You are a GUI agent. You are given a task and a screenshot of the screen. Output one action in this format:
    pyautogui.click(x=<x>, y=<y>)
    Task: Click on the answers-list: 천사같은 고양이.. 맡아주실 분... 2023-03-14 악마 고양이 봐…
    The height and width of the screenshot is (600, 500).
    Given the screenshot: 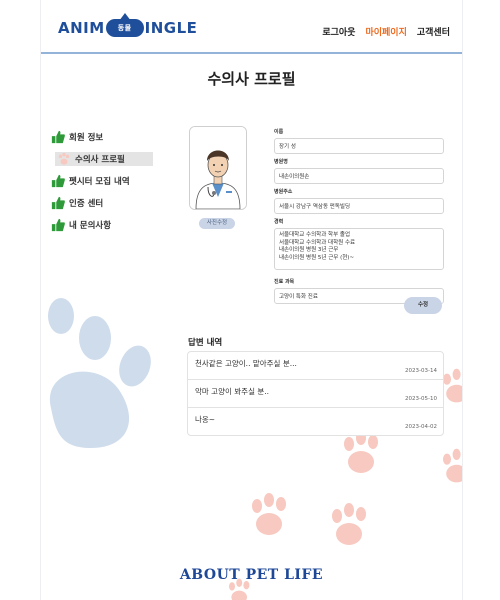 What is the action you would take?
    pyautogui.click(x=315, y=393)
    